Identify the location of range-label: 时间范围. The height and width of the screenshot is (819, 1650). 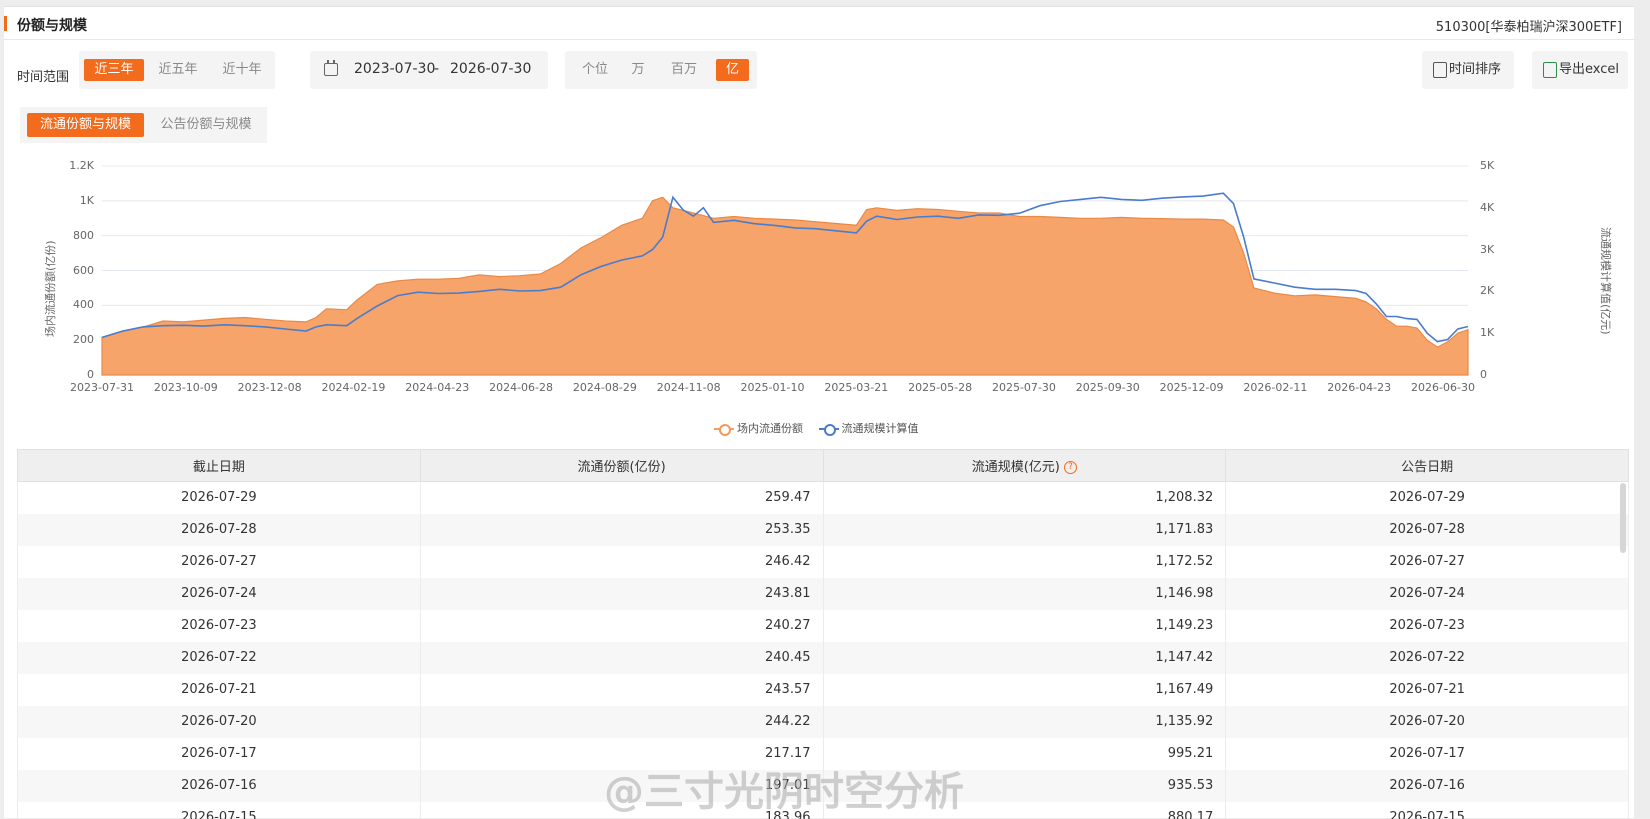
(43, 75).